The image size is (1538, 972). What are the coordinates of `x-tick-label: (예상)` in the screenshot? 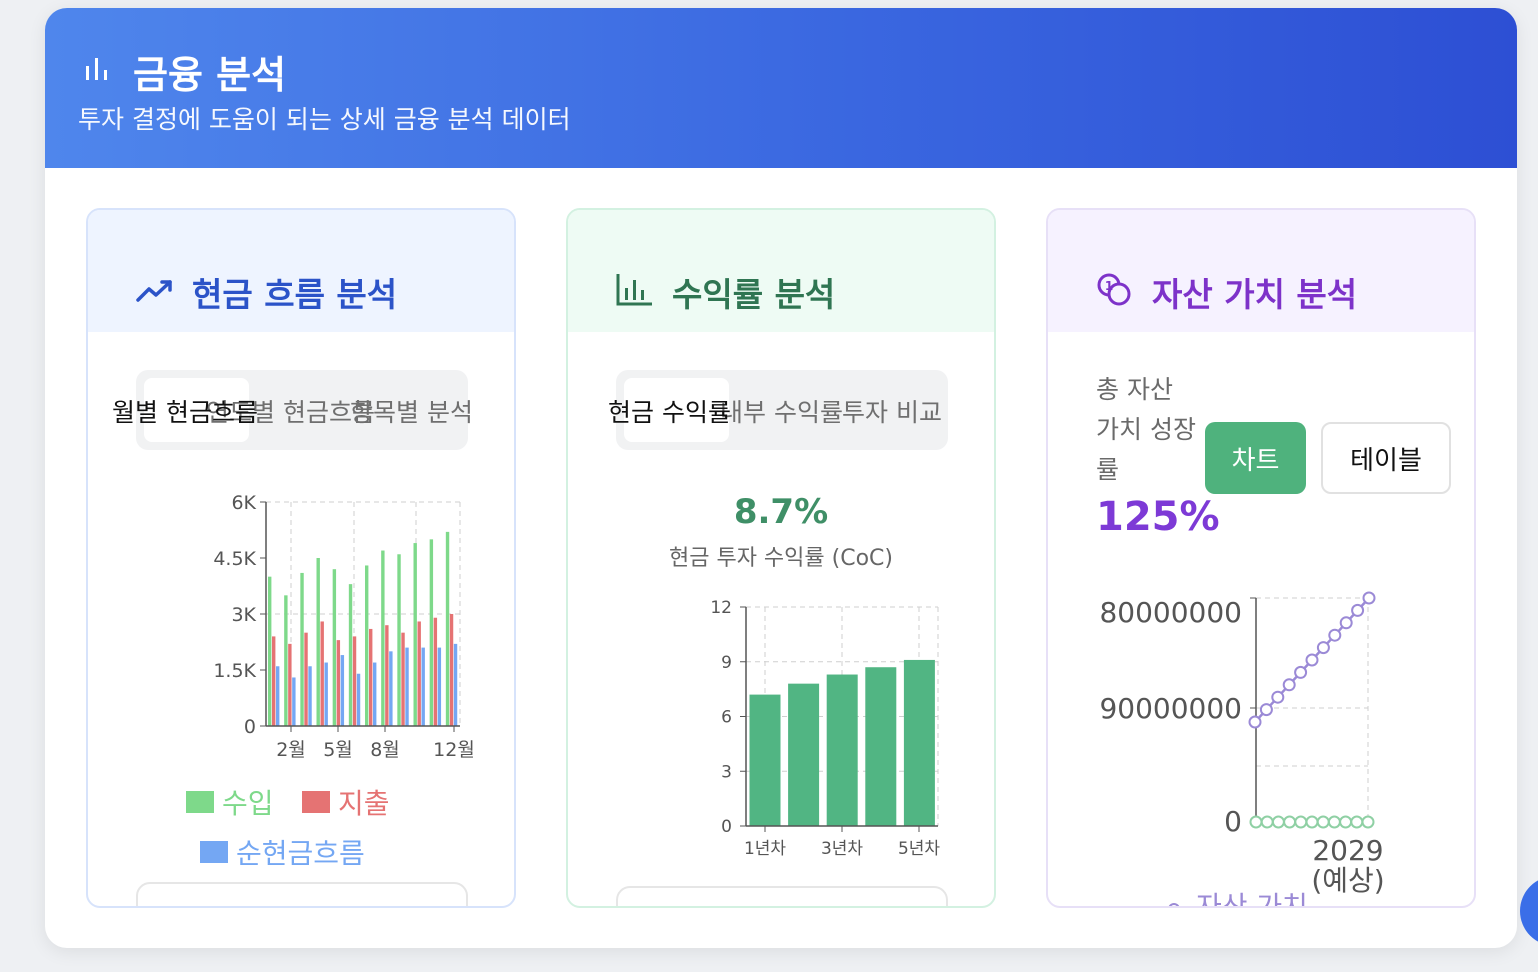 It's located at (1347, 880).